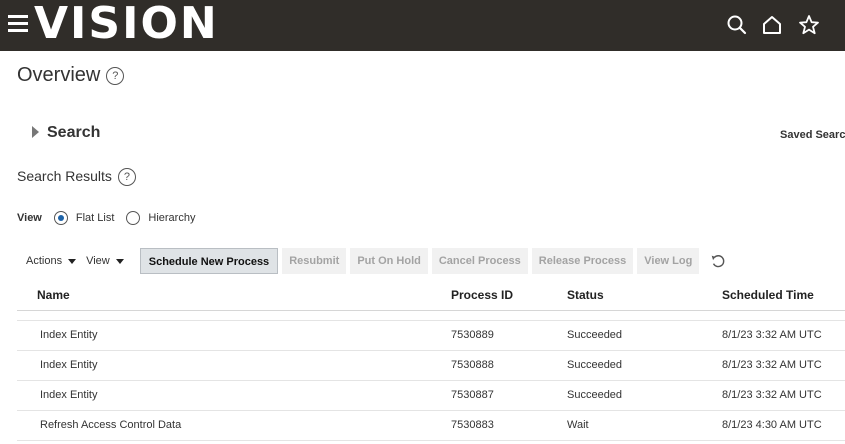  I want to click on search-disclosure: Search, so click(66, 133).